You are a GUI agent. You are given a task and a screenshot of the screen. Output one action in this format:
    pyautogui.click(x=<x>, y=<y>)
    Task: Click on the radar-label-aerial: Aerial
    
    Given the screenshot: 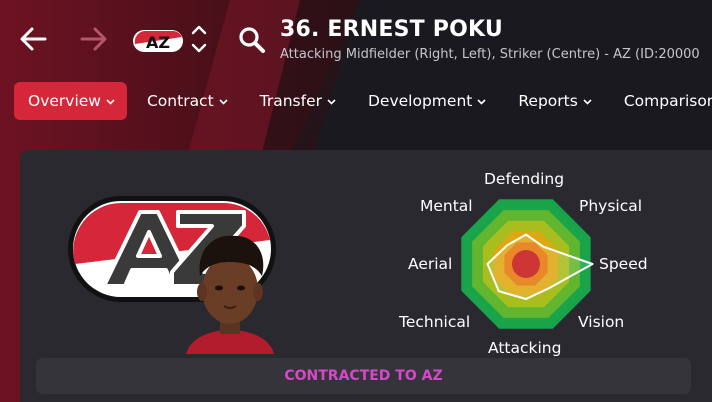 What is the action you would take?
    pyautogui.click(x=430, y=264)
    